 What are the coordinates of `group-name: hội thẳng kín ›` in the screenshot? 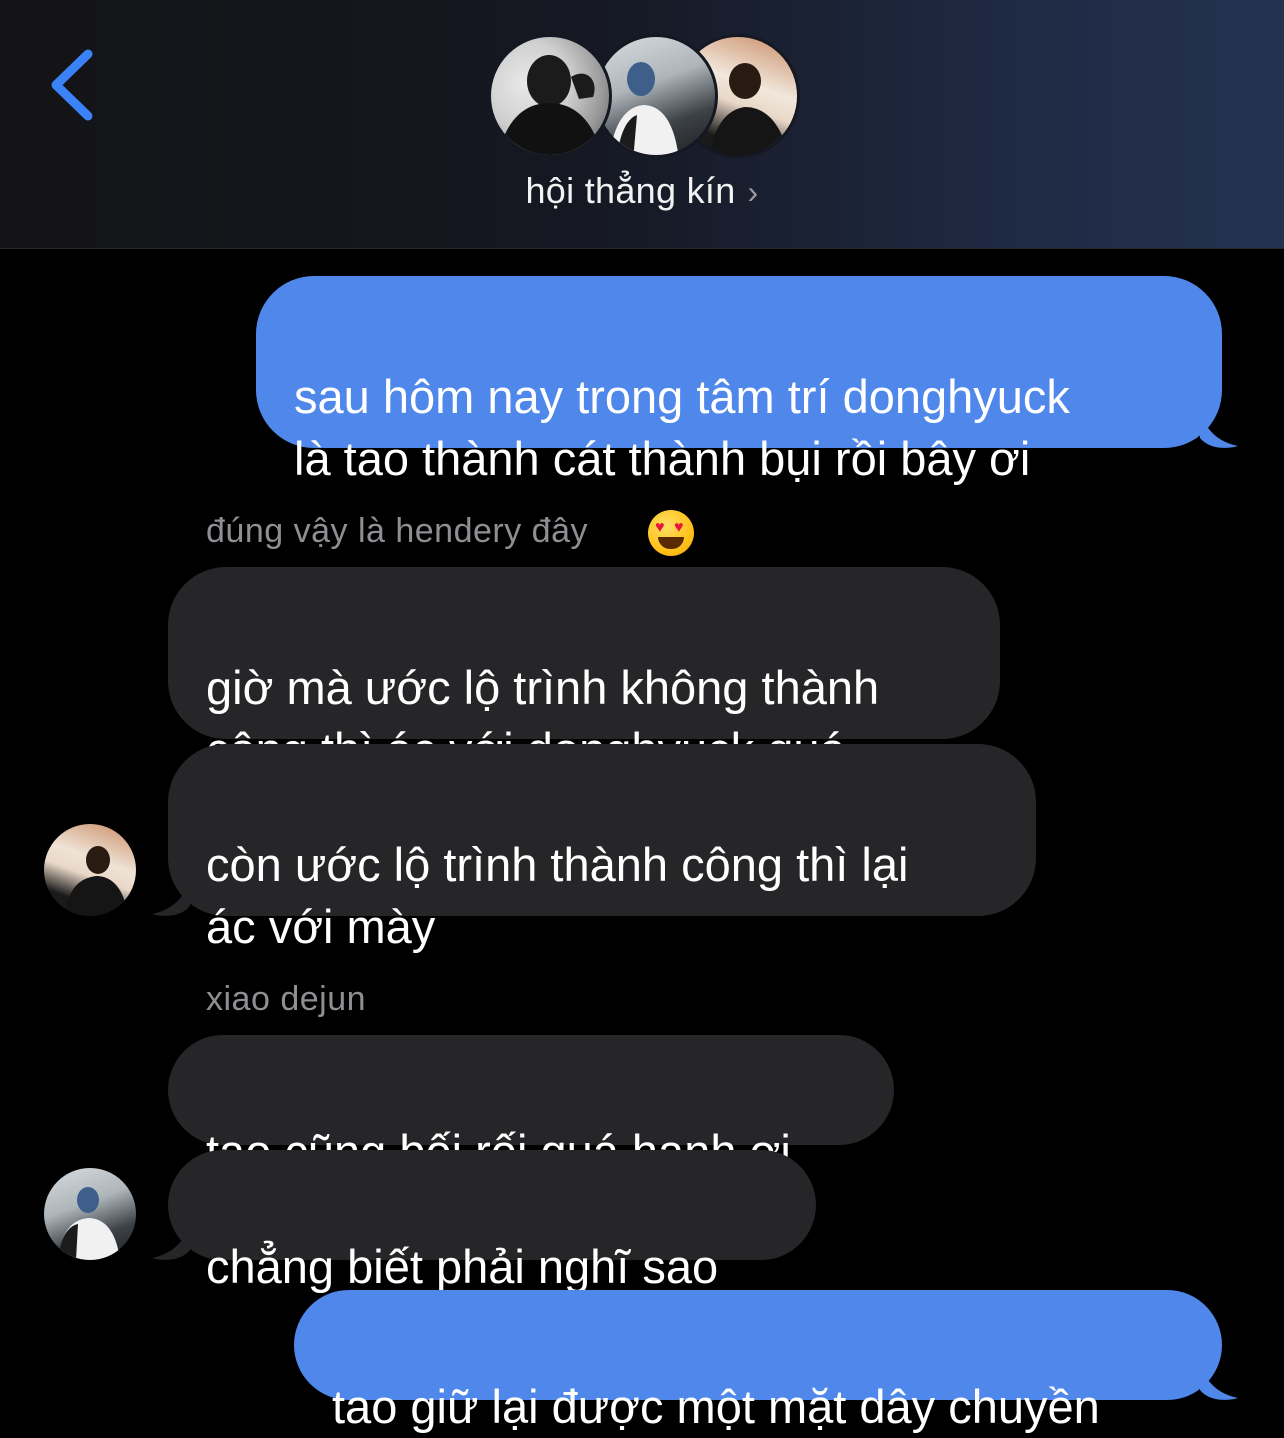 It's located at (642, 191).